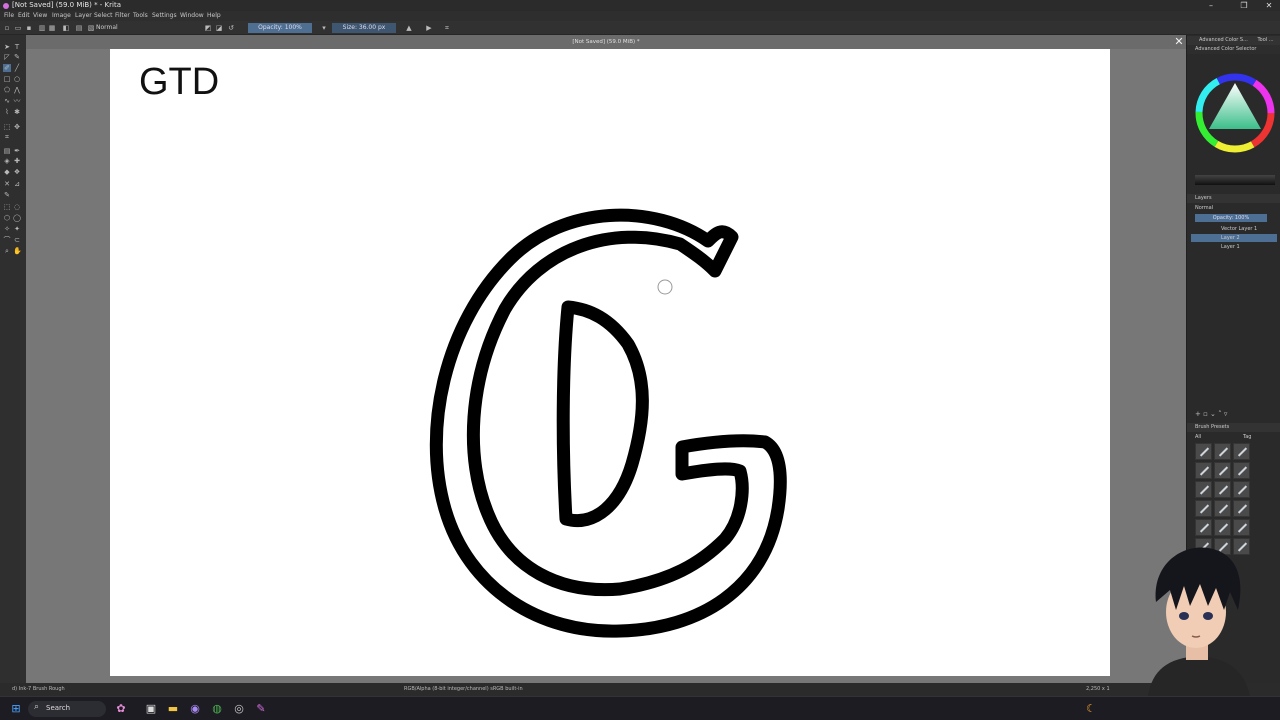 This screenshot has height=720, width=1280. Describe the element at coordinates (364, 28) in the screenshot. I see `size-slider: Size: 36.00 px` at that location.